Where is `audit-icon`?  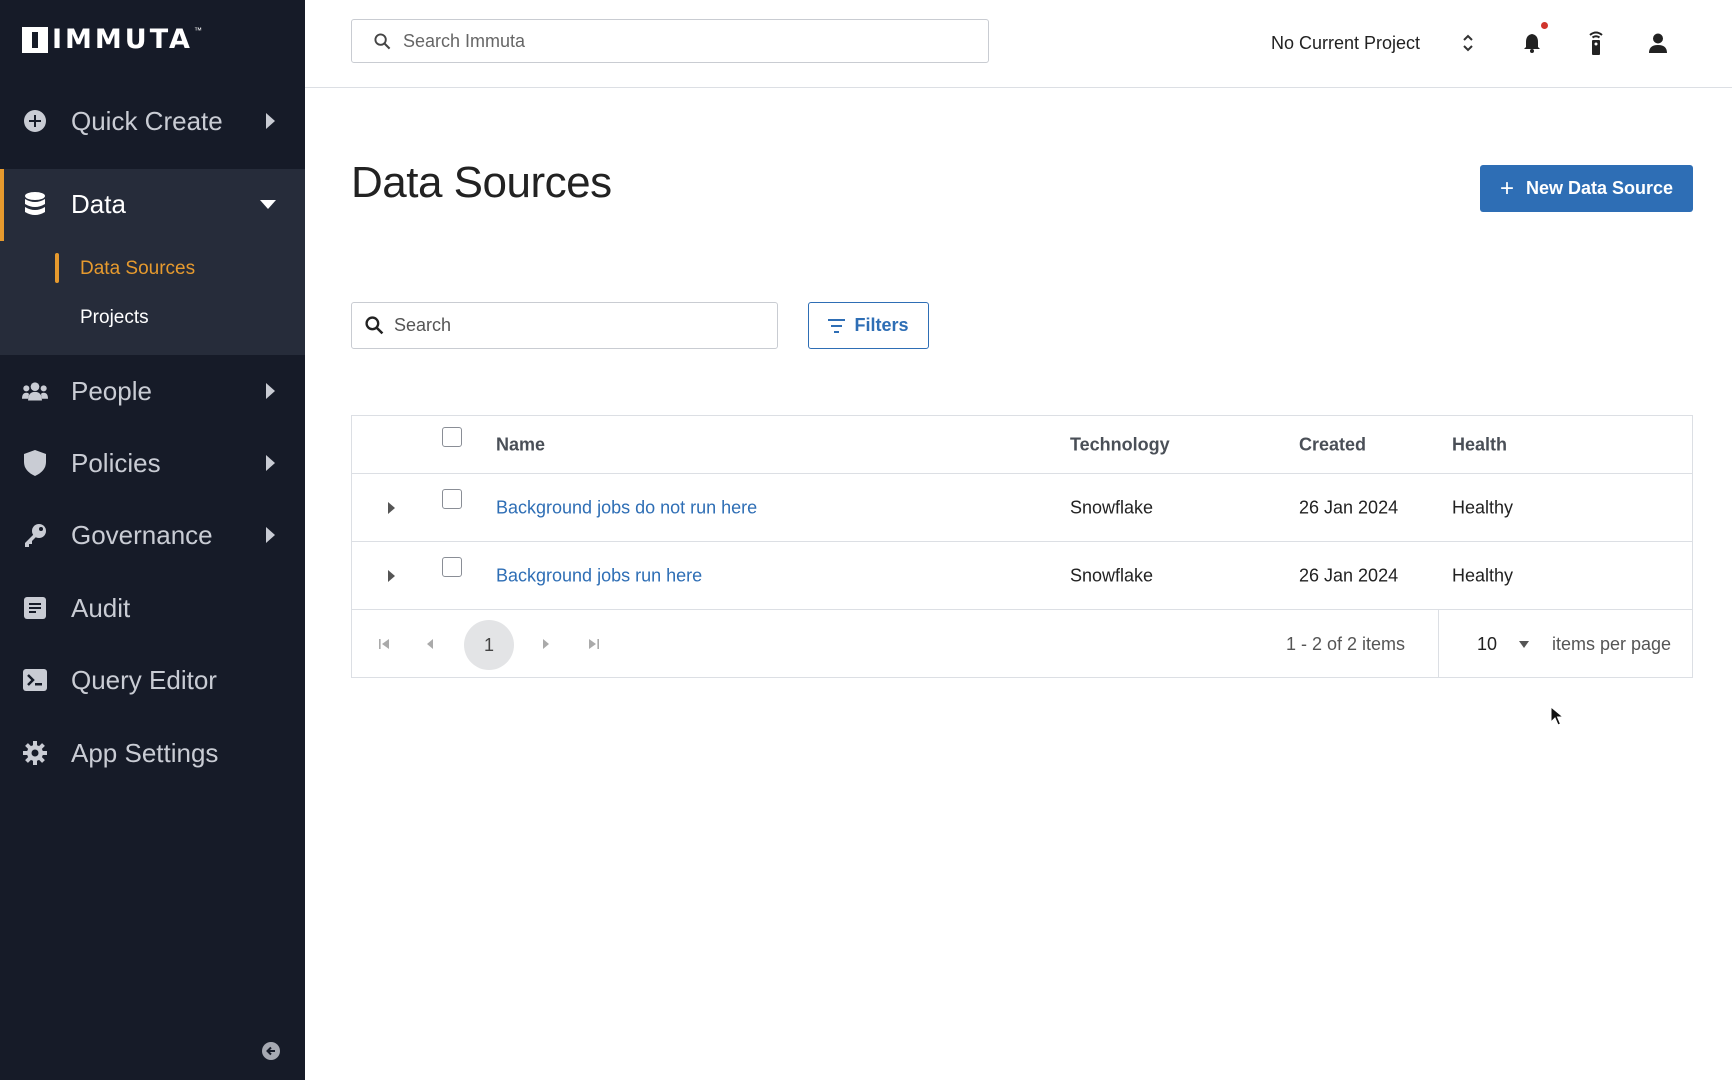 audit-icon is located at coordinates (35, 608).